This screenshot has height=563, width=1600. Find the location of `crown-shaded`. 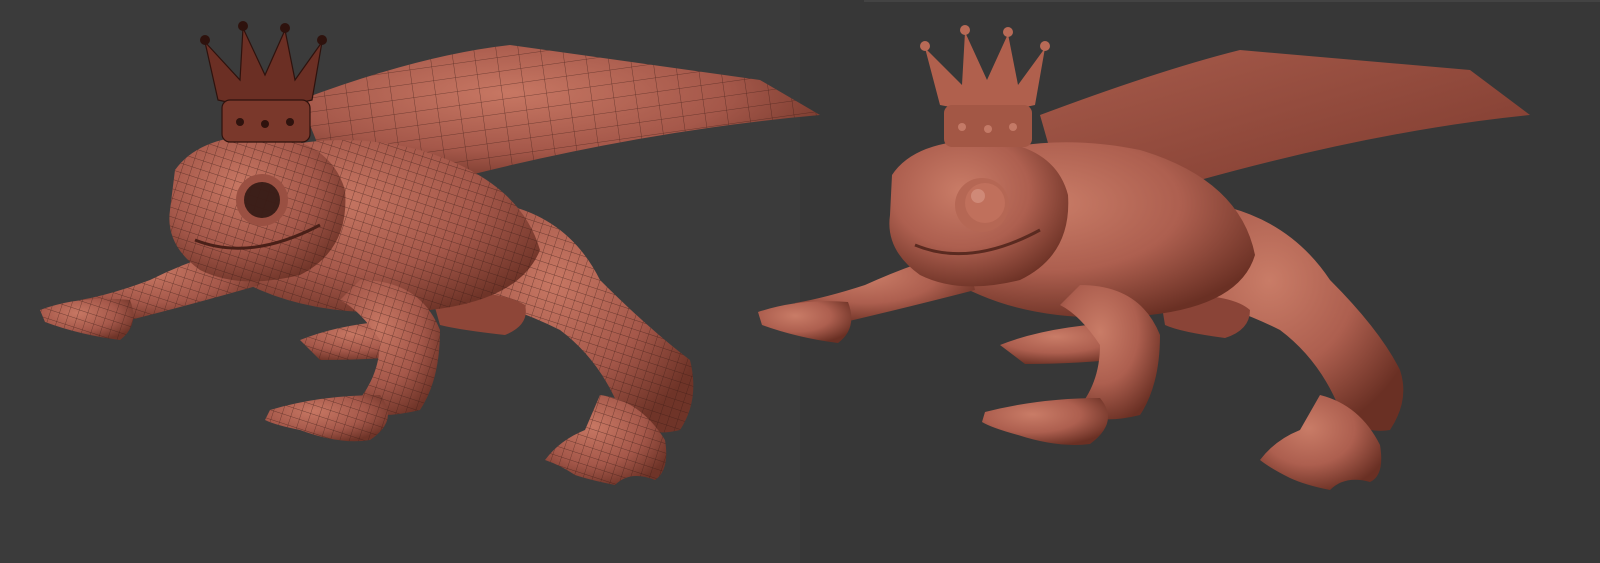

crown-shaded is located at coordinates (985, 71).